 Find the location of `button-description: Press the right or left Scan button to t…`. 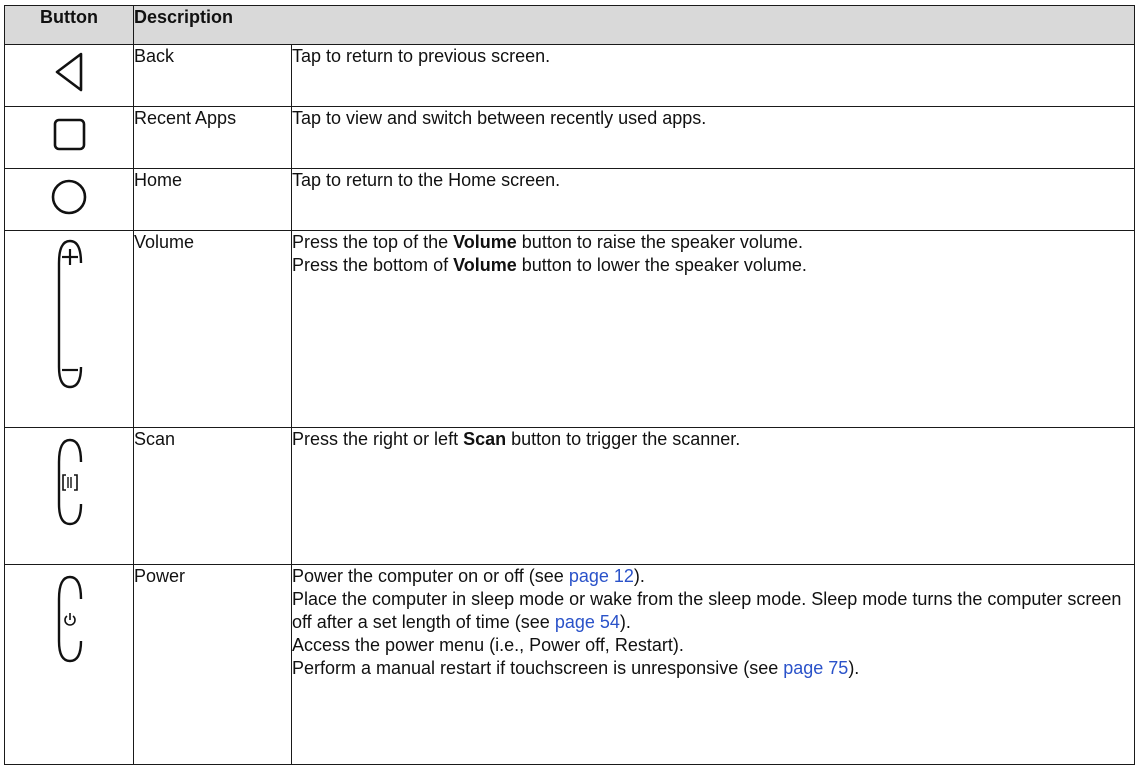

button-description: Press the right or left Scan button to t… is located at coordinates (713, 496).